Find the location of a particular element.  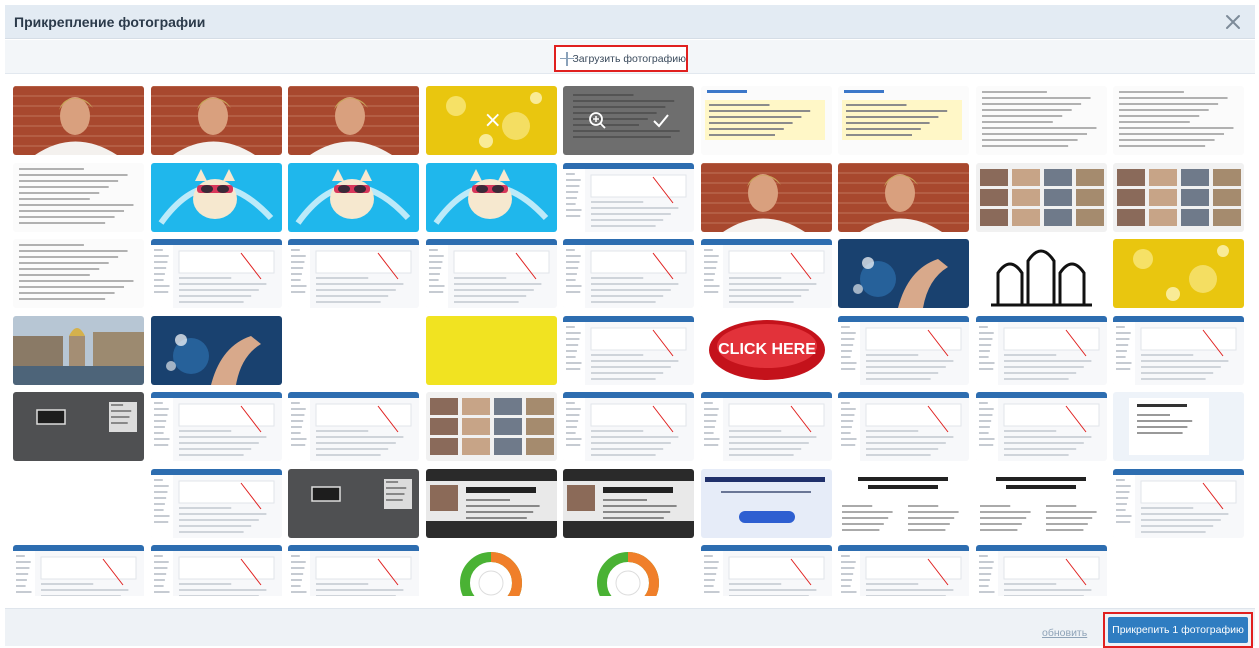

toolbar: Загрузить фотографию is located at coordinates (630, 57).